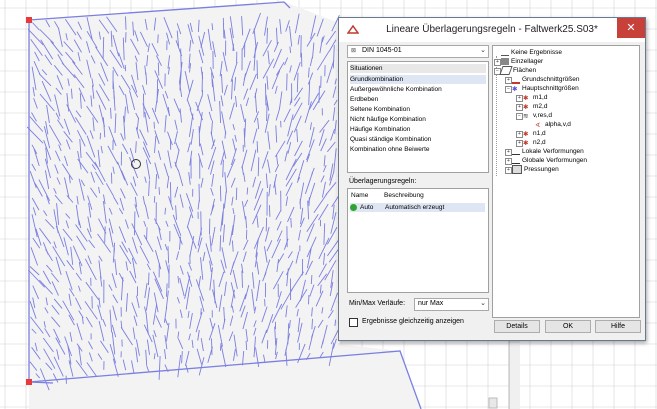  Describe the element at coordinates (29, 20) in the screenshot. I see `node-top-left` at that location.